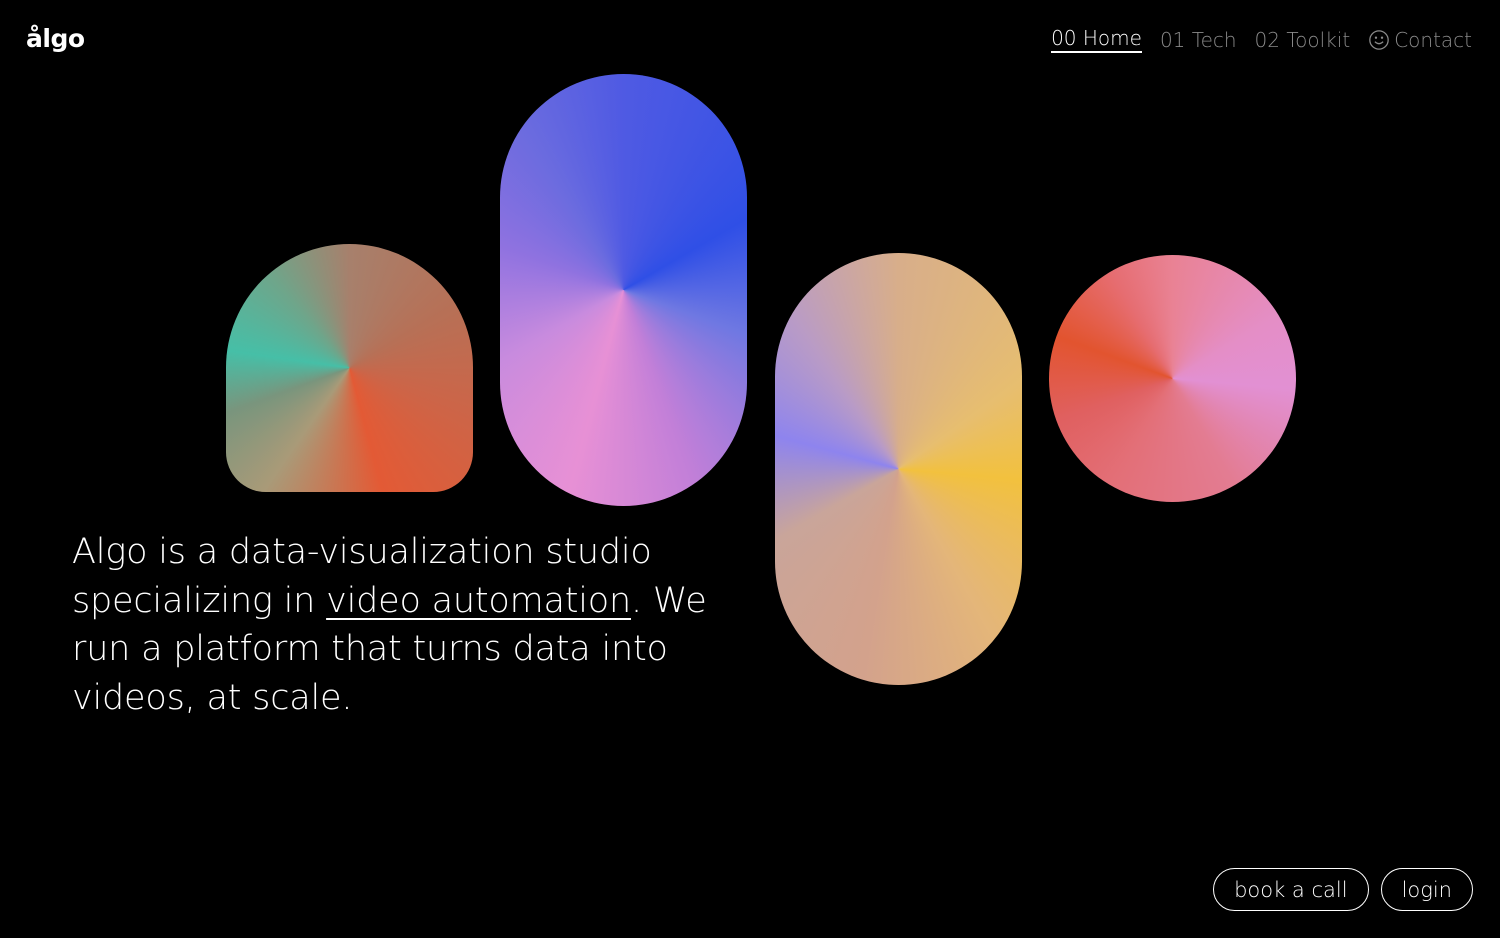 The image size is (1500, 938). Describe the element at coordinates (1426, 889) in the screenshot. I see `login-button: login` at that location.